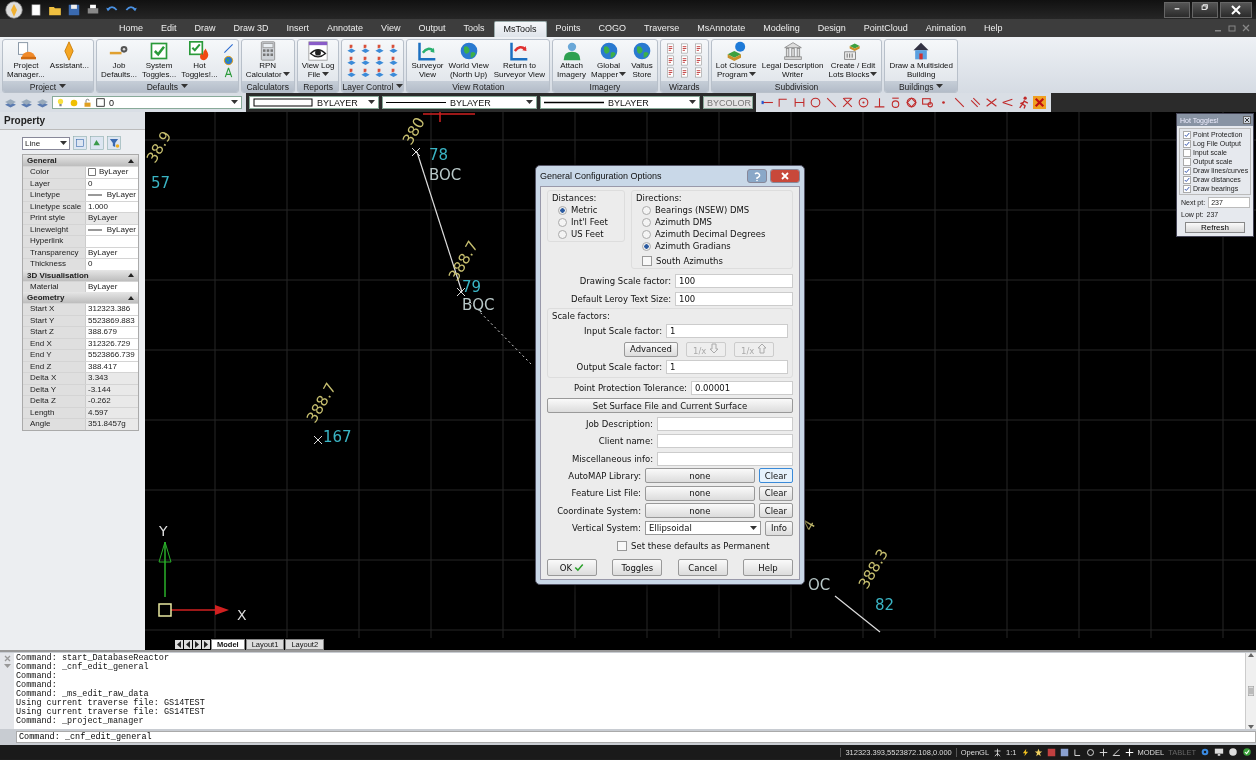 The image size is (1256, 760). I want to click on ribbon-tab: Draw 3D, so click(251, 29).